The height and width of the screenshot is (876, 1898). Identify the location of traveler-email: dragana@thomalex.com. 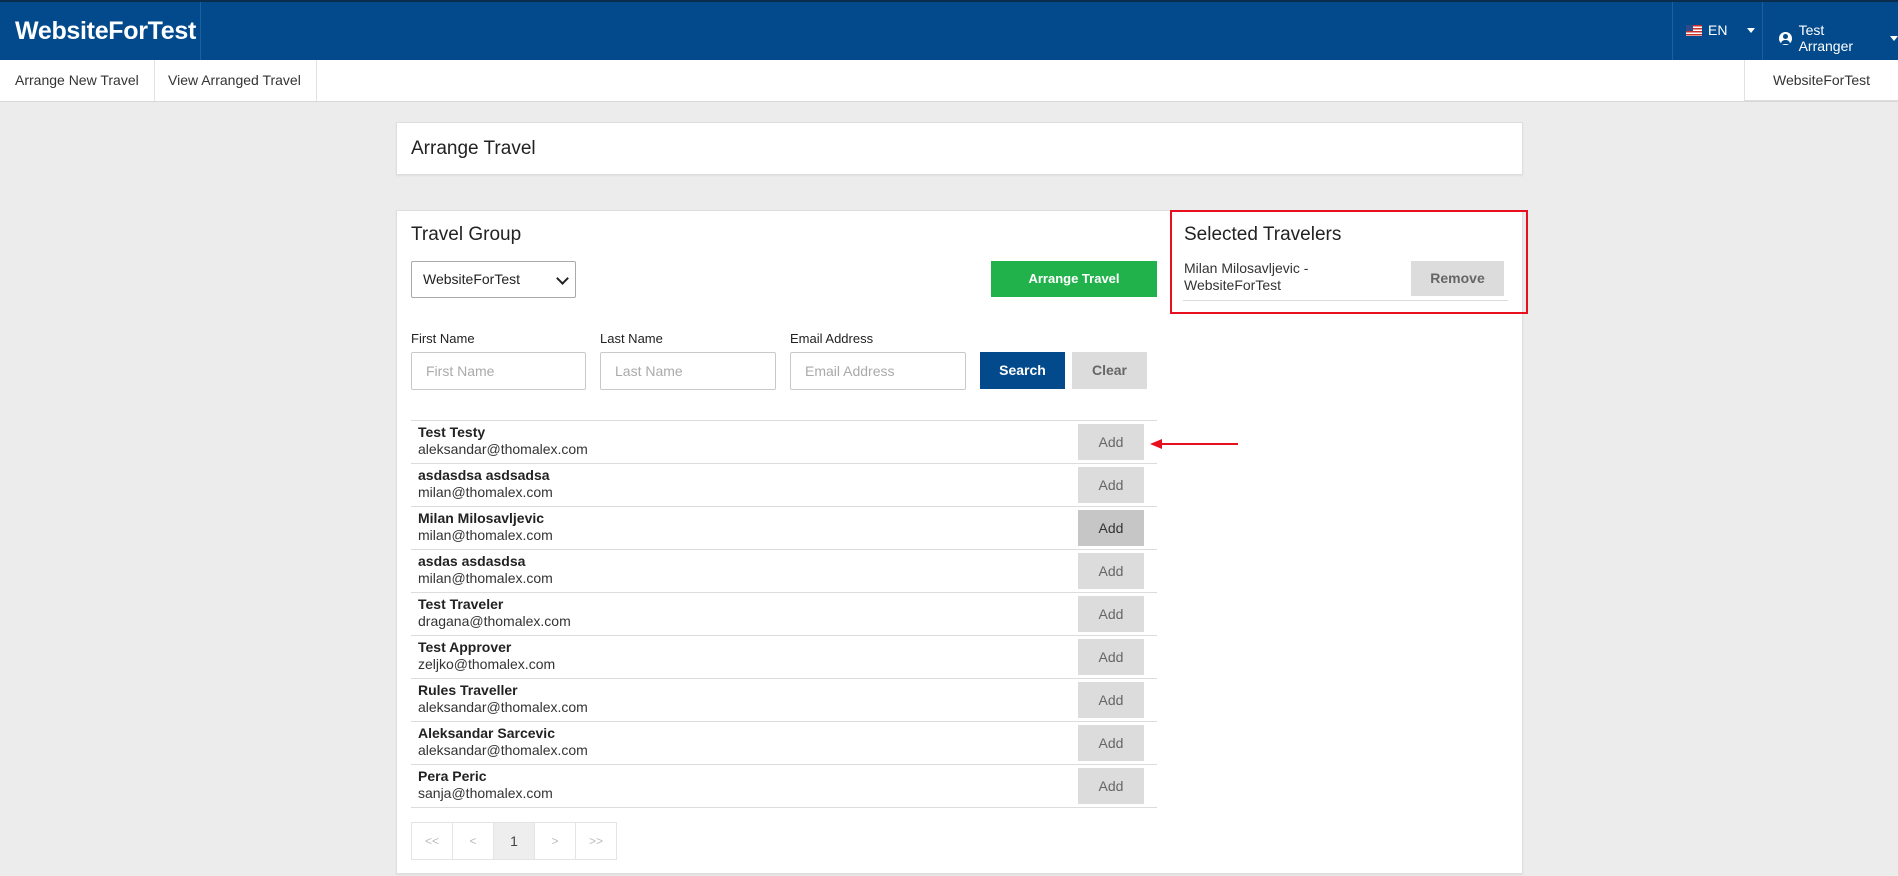
(494, 621).